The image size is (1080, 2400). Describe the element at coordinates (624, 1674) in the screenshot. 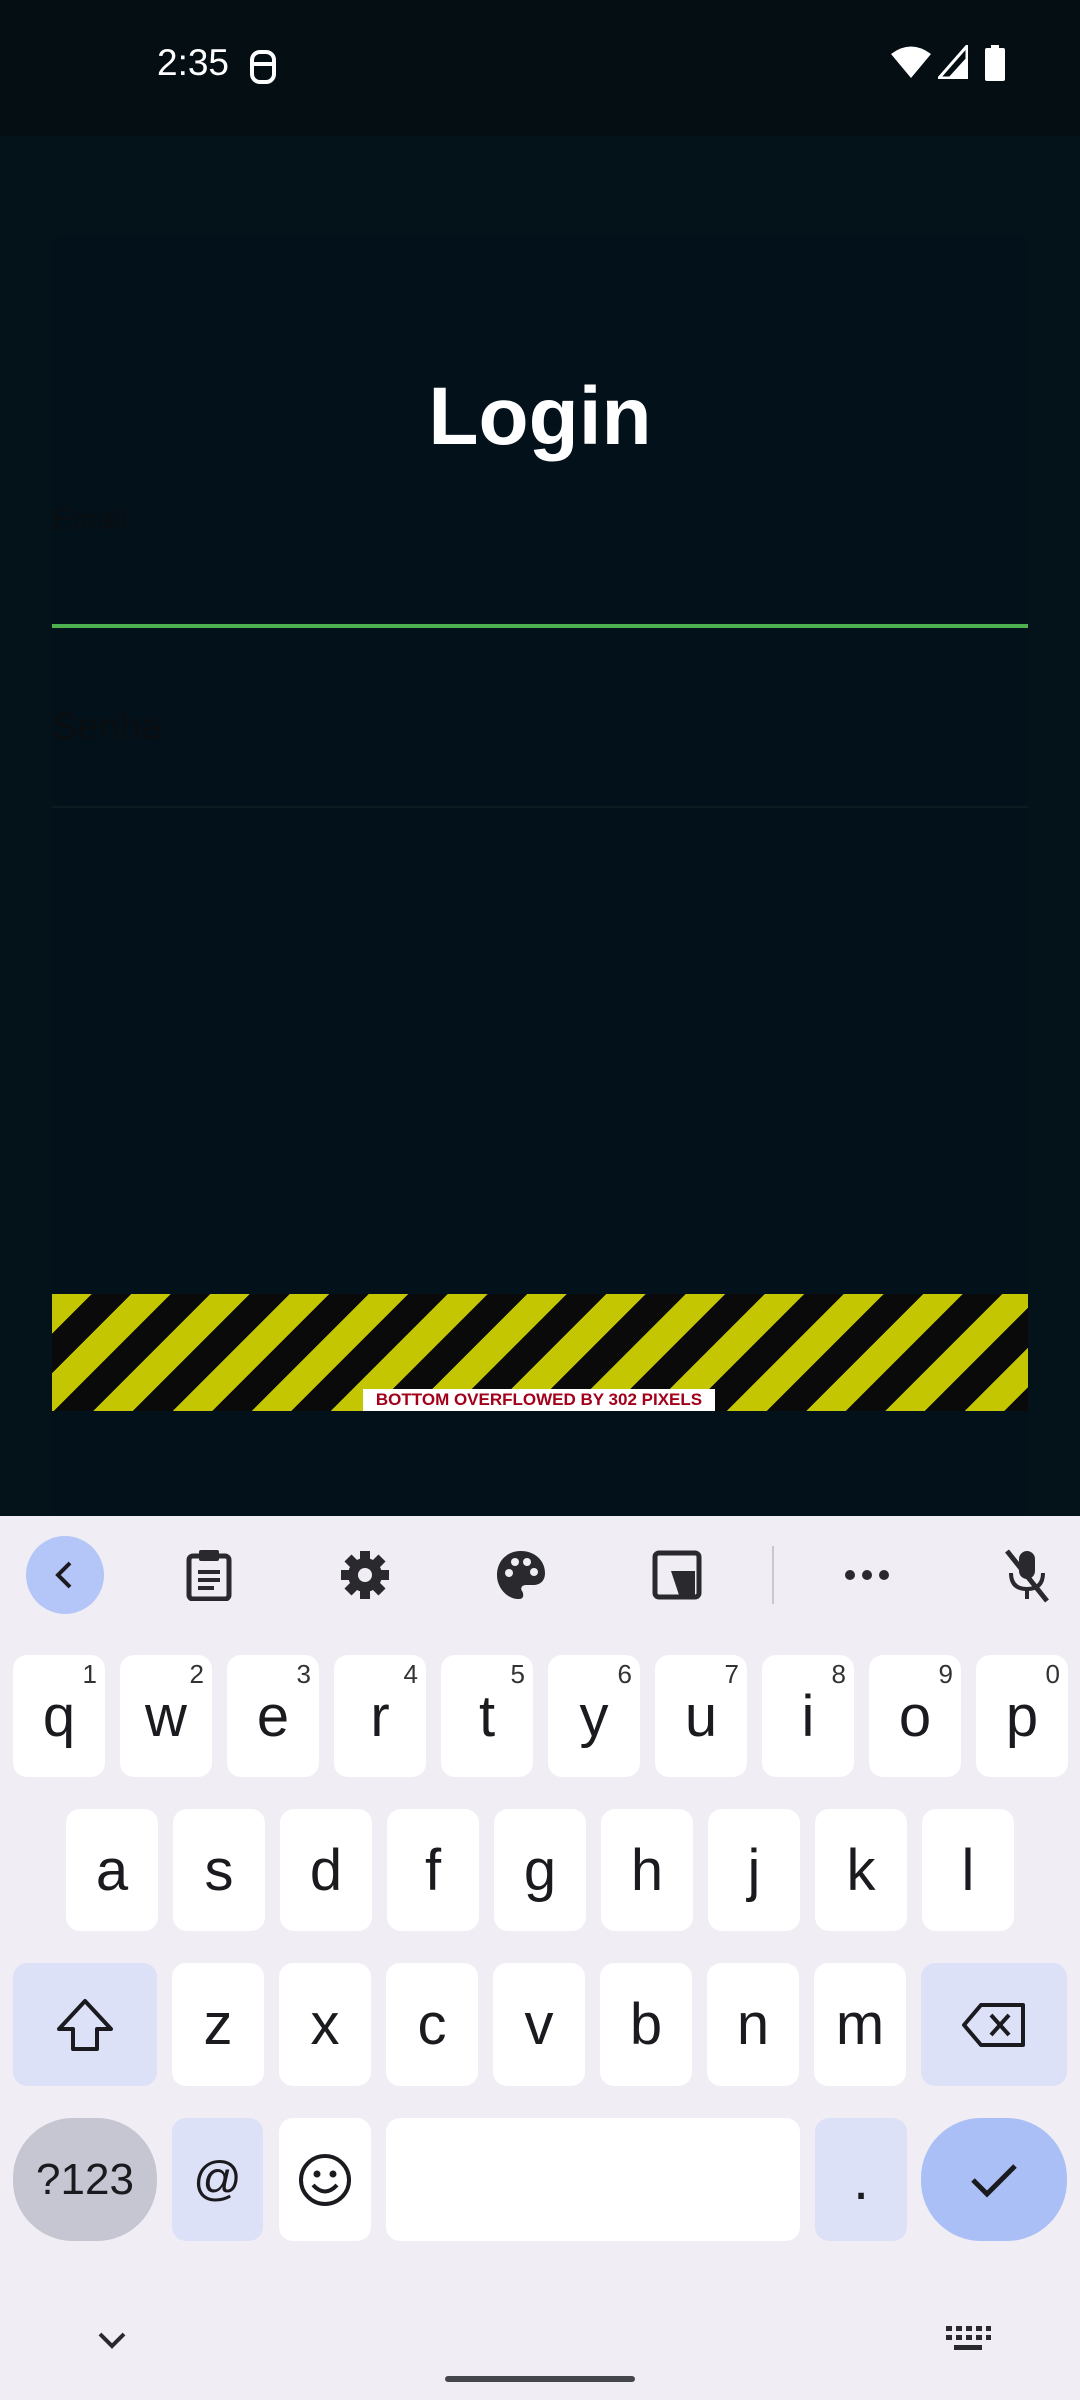

I see `key-hint: 6` at that location.